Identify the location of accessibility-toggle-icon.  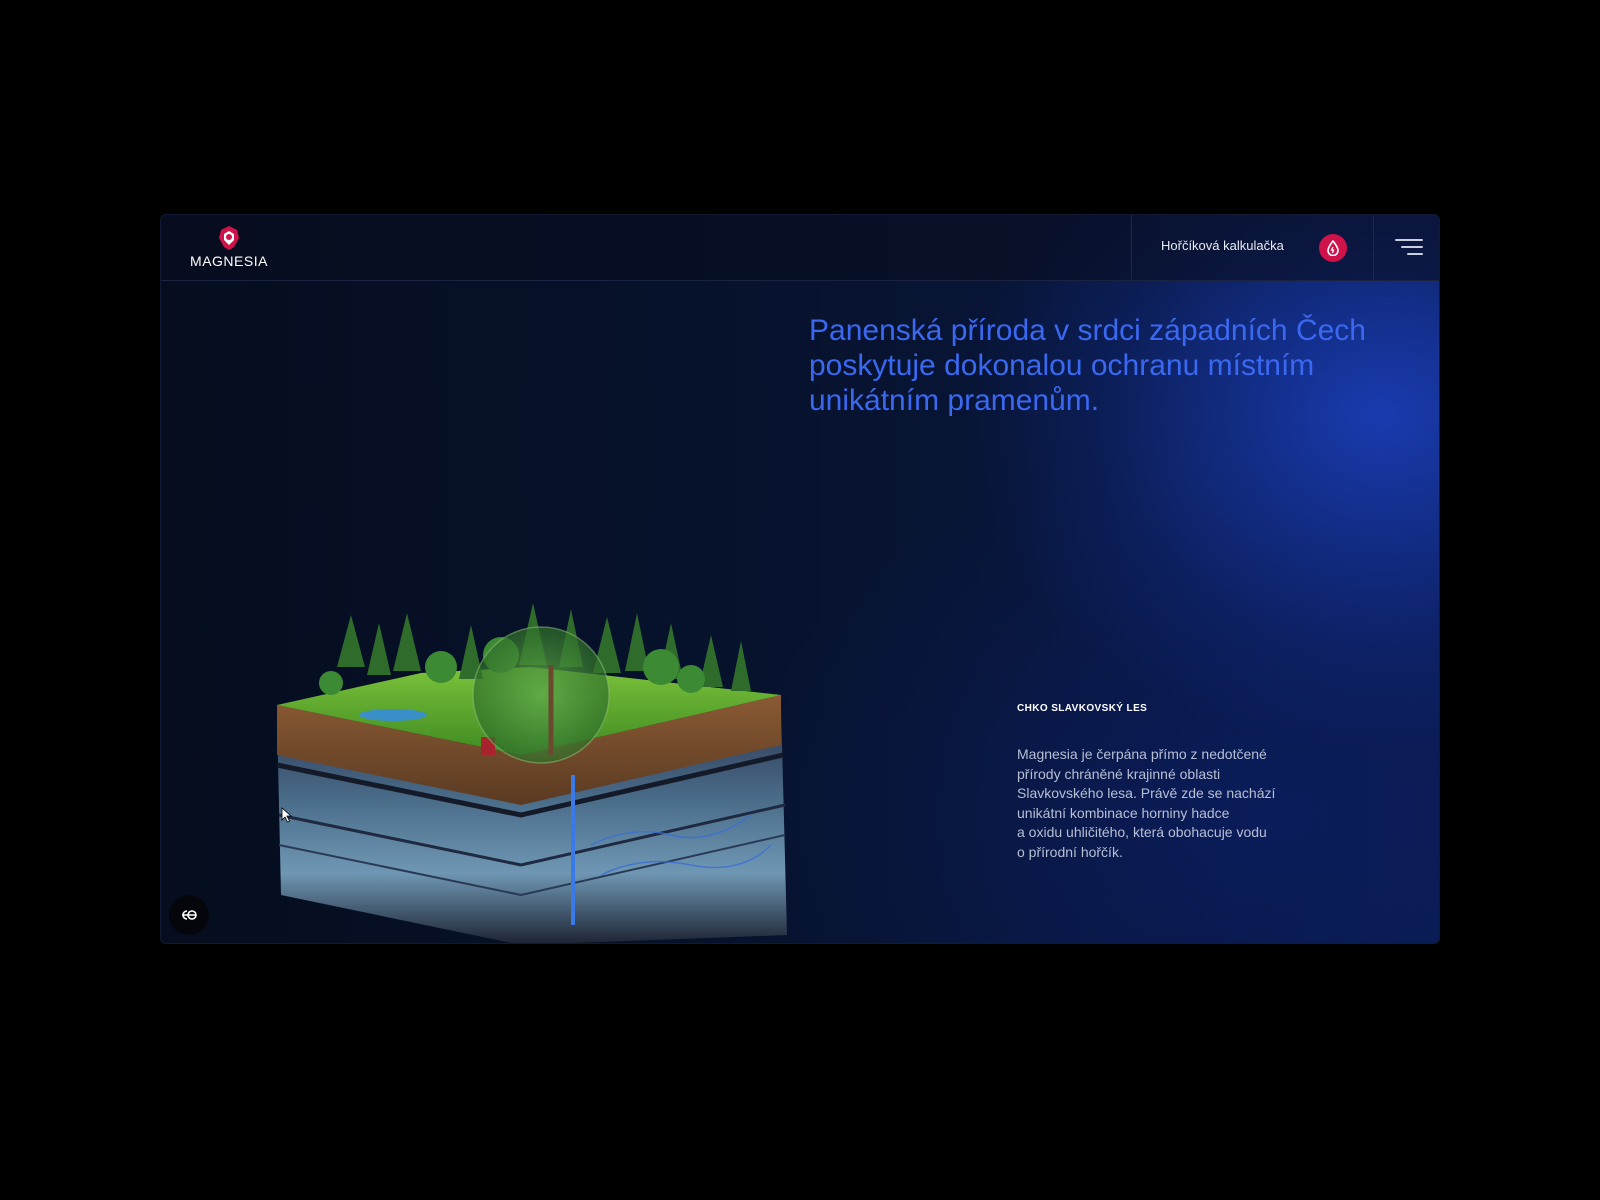
(189, 915).